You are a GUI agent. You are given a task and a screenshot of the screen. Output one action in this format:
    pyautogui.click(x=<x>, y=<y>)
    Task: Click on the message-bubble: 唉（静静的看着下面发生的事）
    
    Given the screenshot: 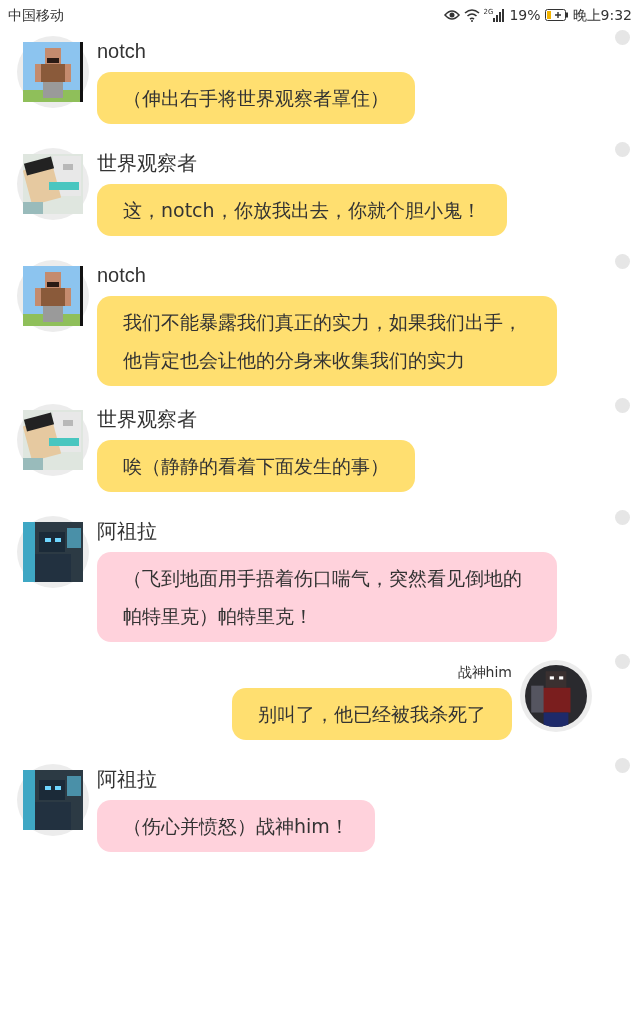 What is the action you would take?
    pyautogui.click(x=256, y=466)
    